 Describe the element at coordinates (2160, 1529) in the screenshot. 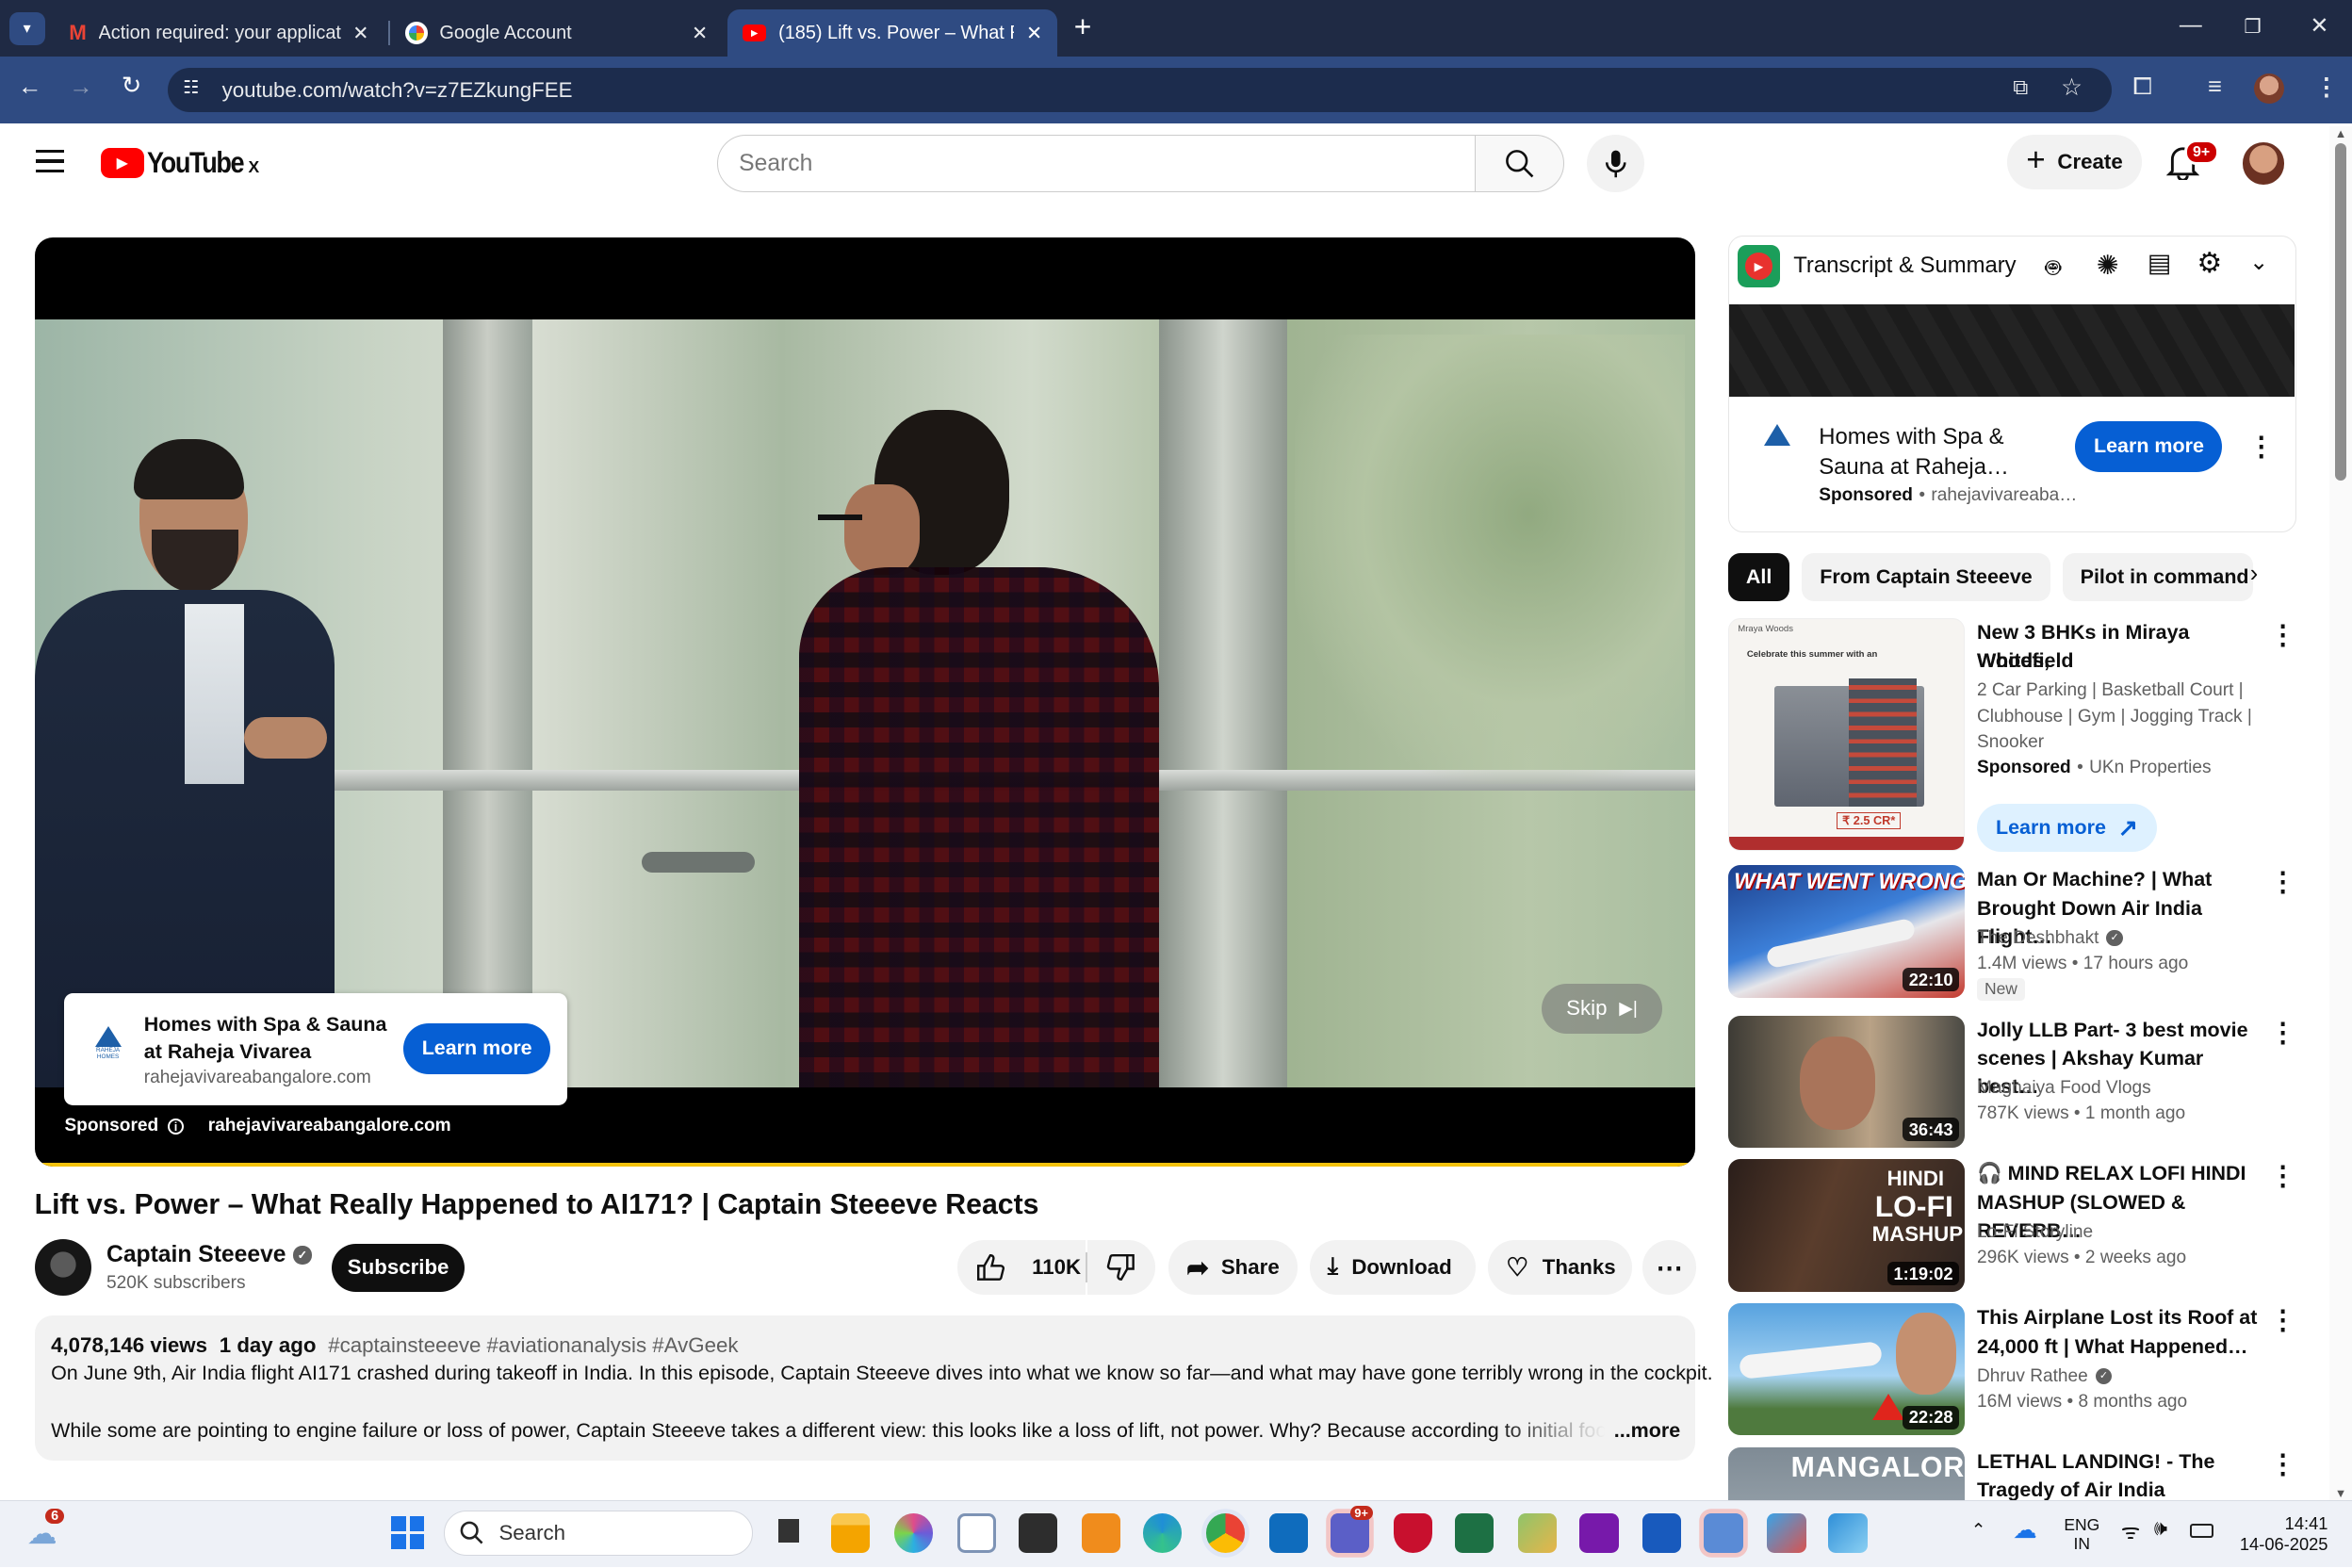

I see `volume-icon: 🕪` at that location.